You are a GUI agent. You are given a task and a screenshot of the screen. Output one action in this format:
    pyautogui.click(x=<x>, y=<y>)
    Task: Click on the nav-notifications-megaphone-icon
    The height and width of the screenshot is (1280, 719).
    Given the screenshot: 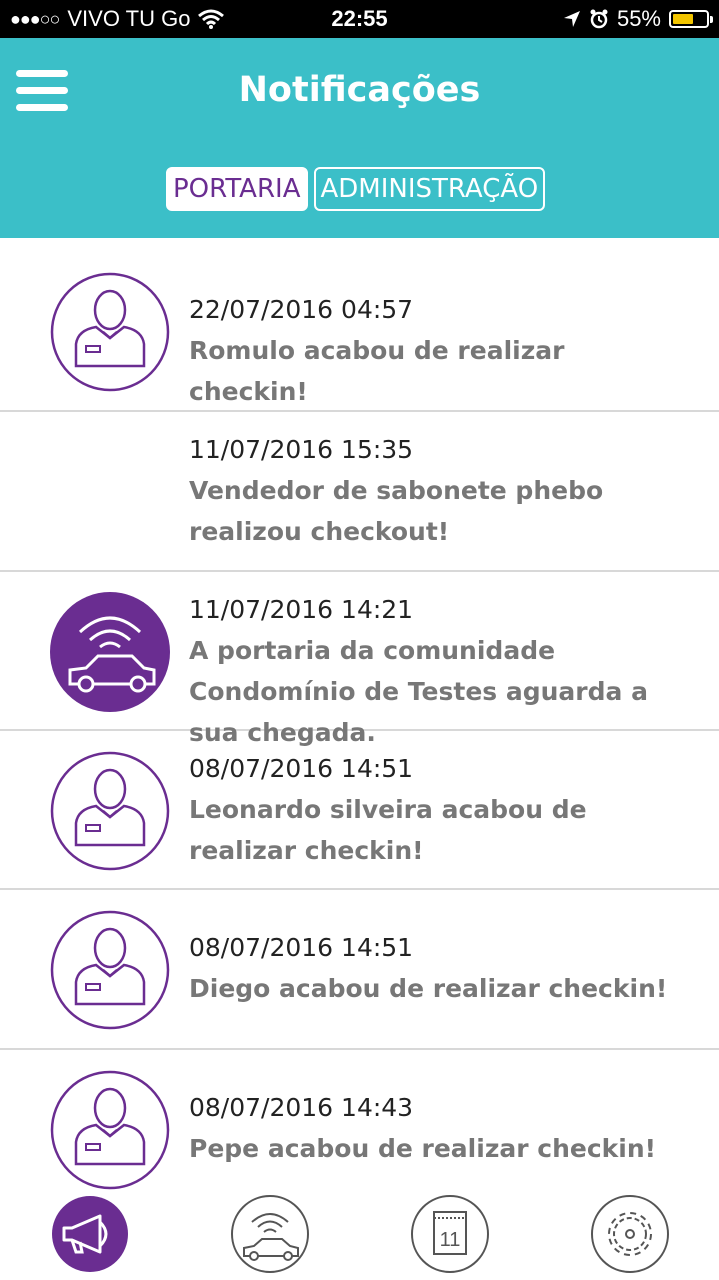 What is the action you would take?
    pyautogui.click(x=90, y=1234)
    